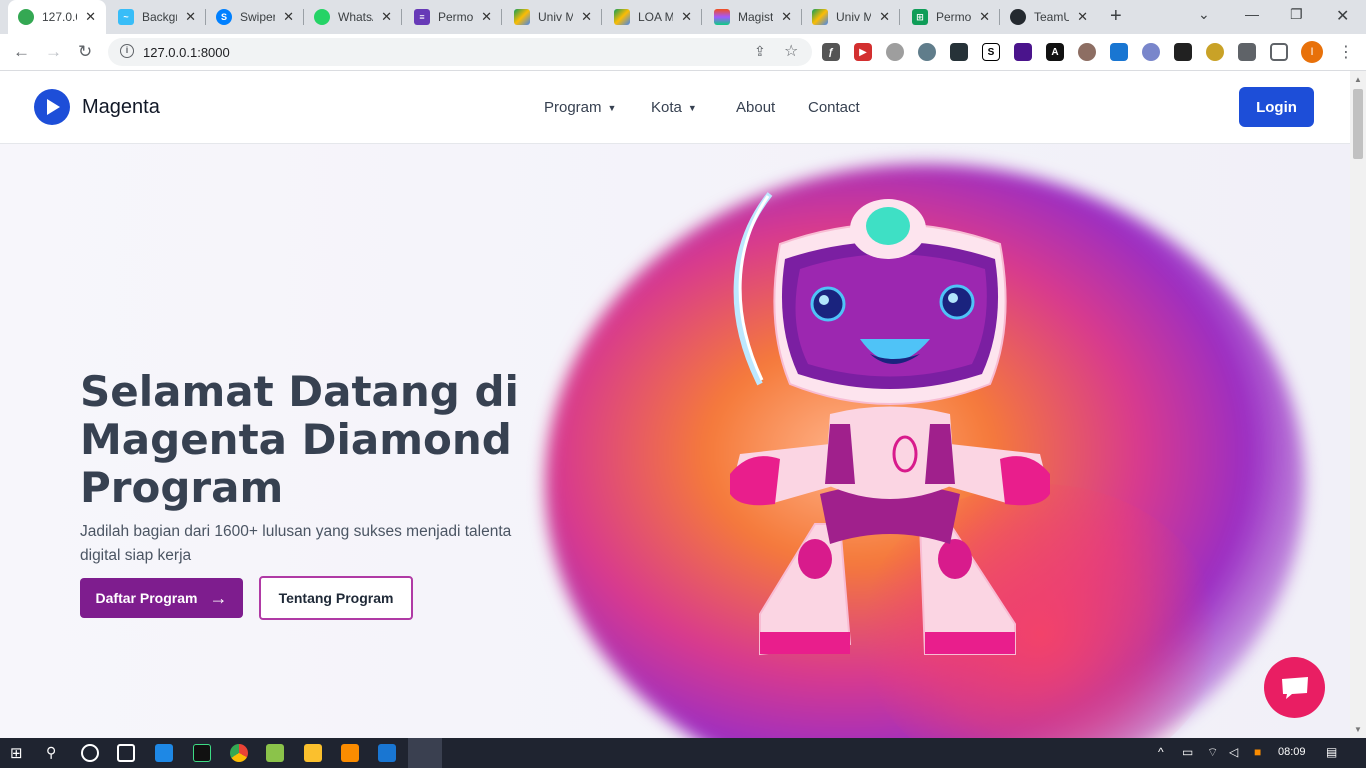 This screenshot has width=1366, height=768. What do you see at coordinates (1279, 52) in the screenshot?
I see `side-panel-icon` at bounding box center [1279, 52].